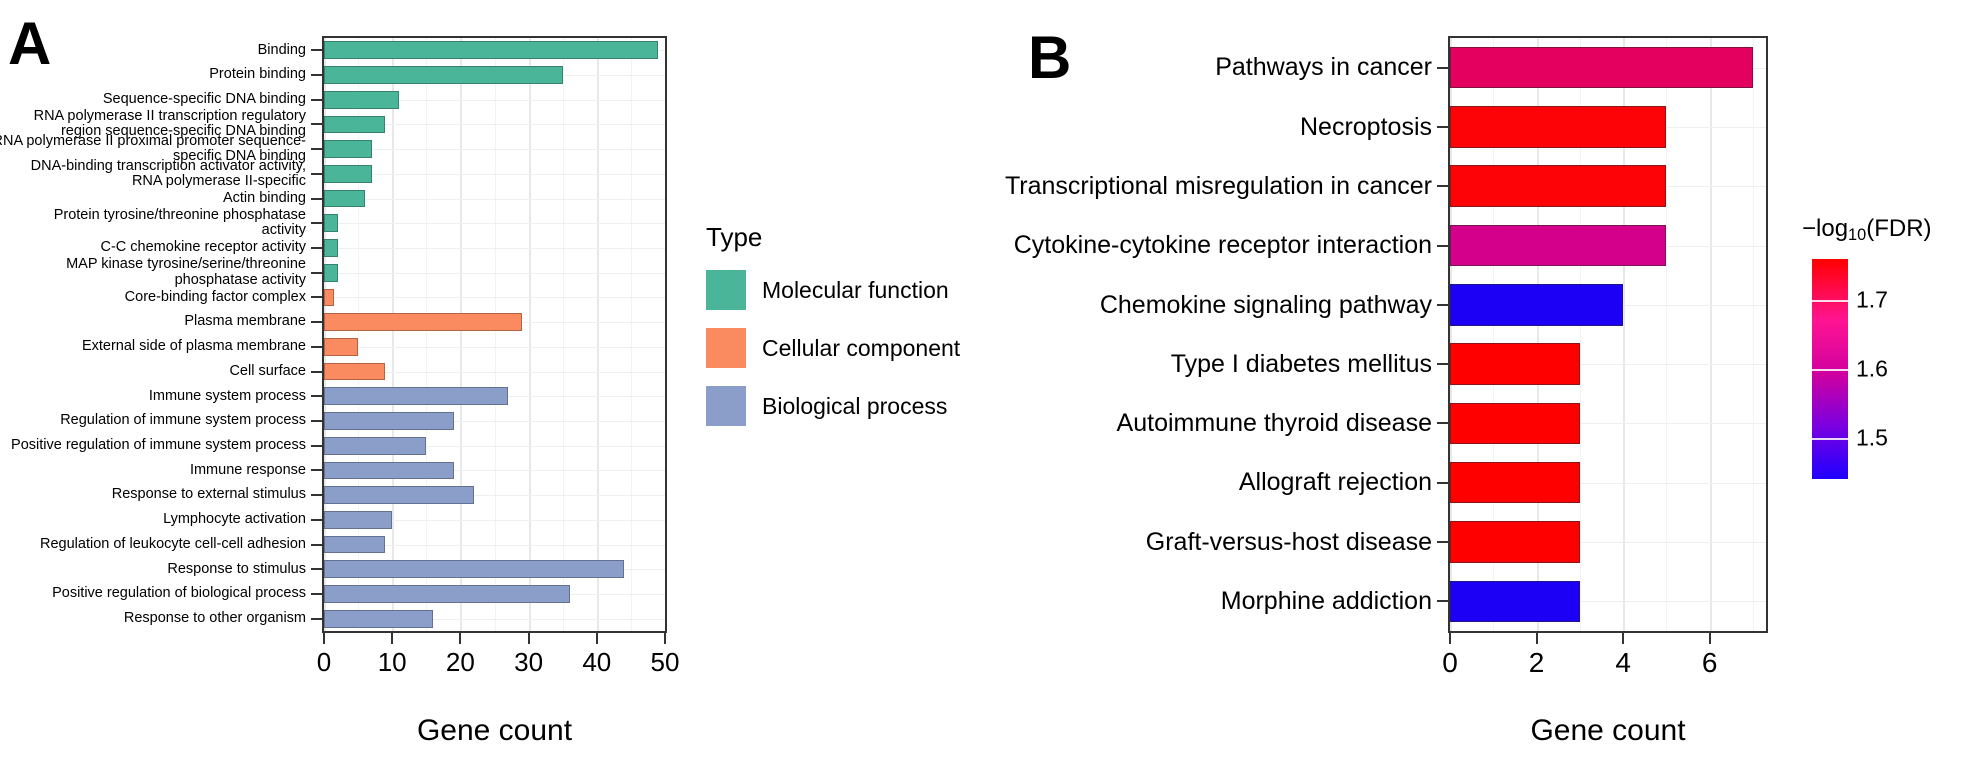  What do you see at coordinates (1850, 369) in the screenshot?
I see `colorbar-wrap: 1.7 1.6 1.5` at bounding box center [1850, 369].